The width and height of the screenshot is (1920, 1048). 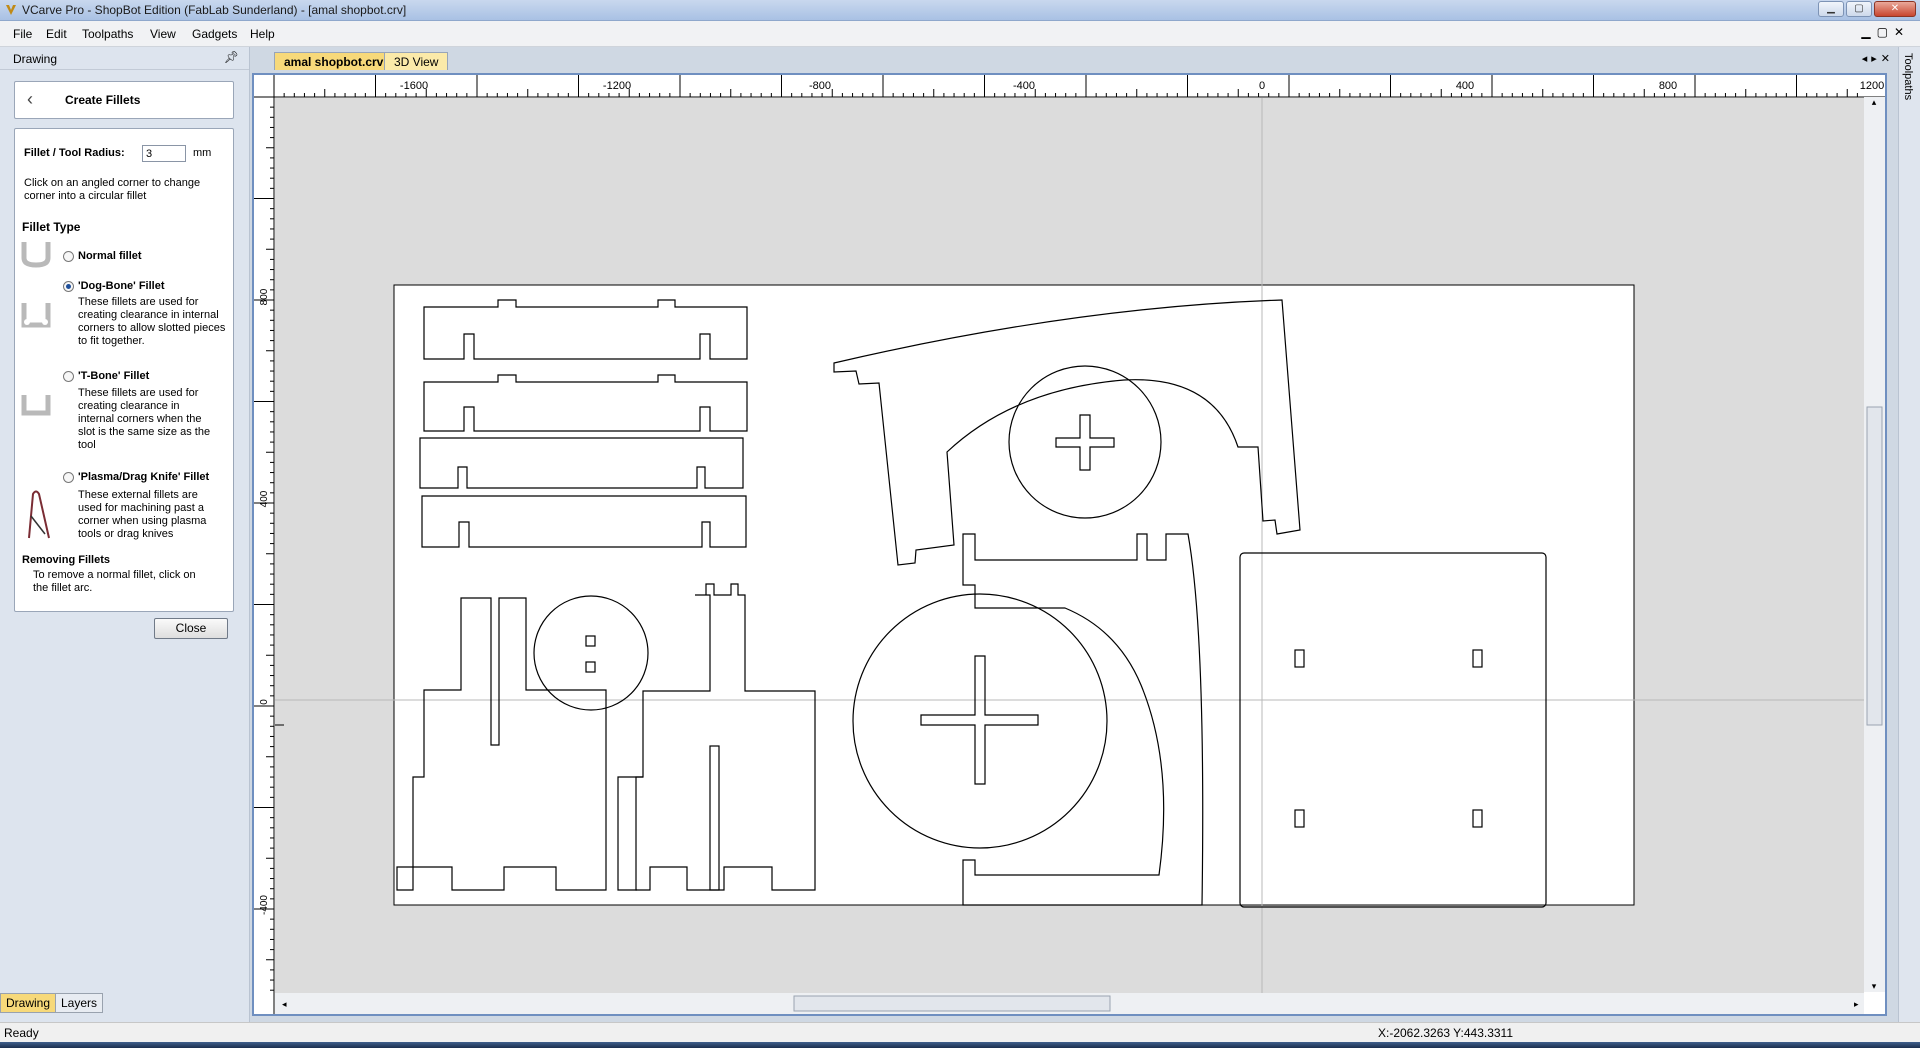 I want to click on ruler-x-label: -1600, so click(x=414, y=86).